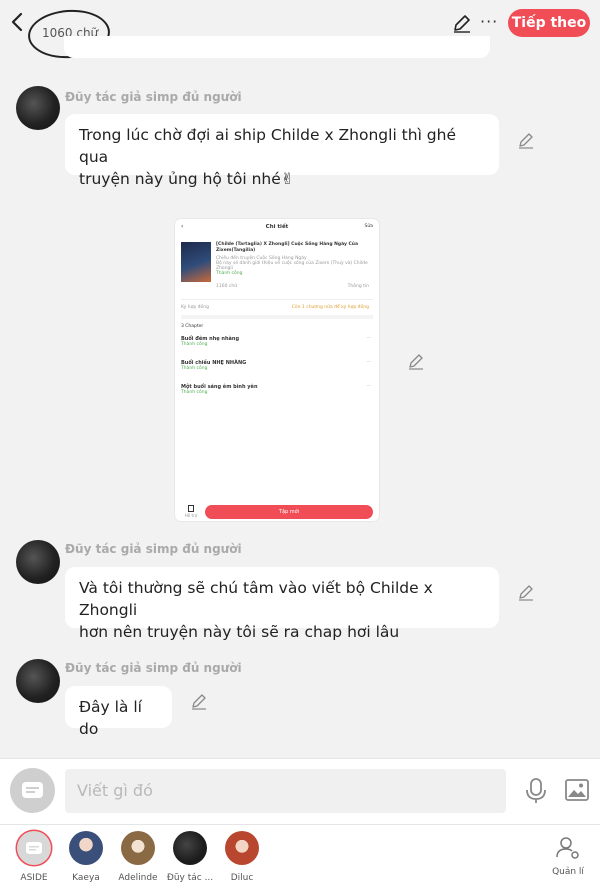  I want to click on shot-share: Thông tin, so click(358, 286).